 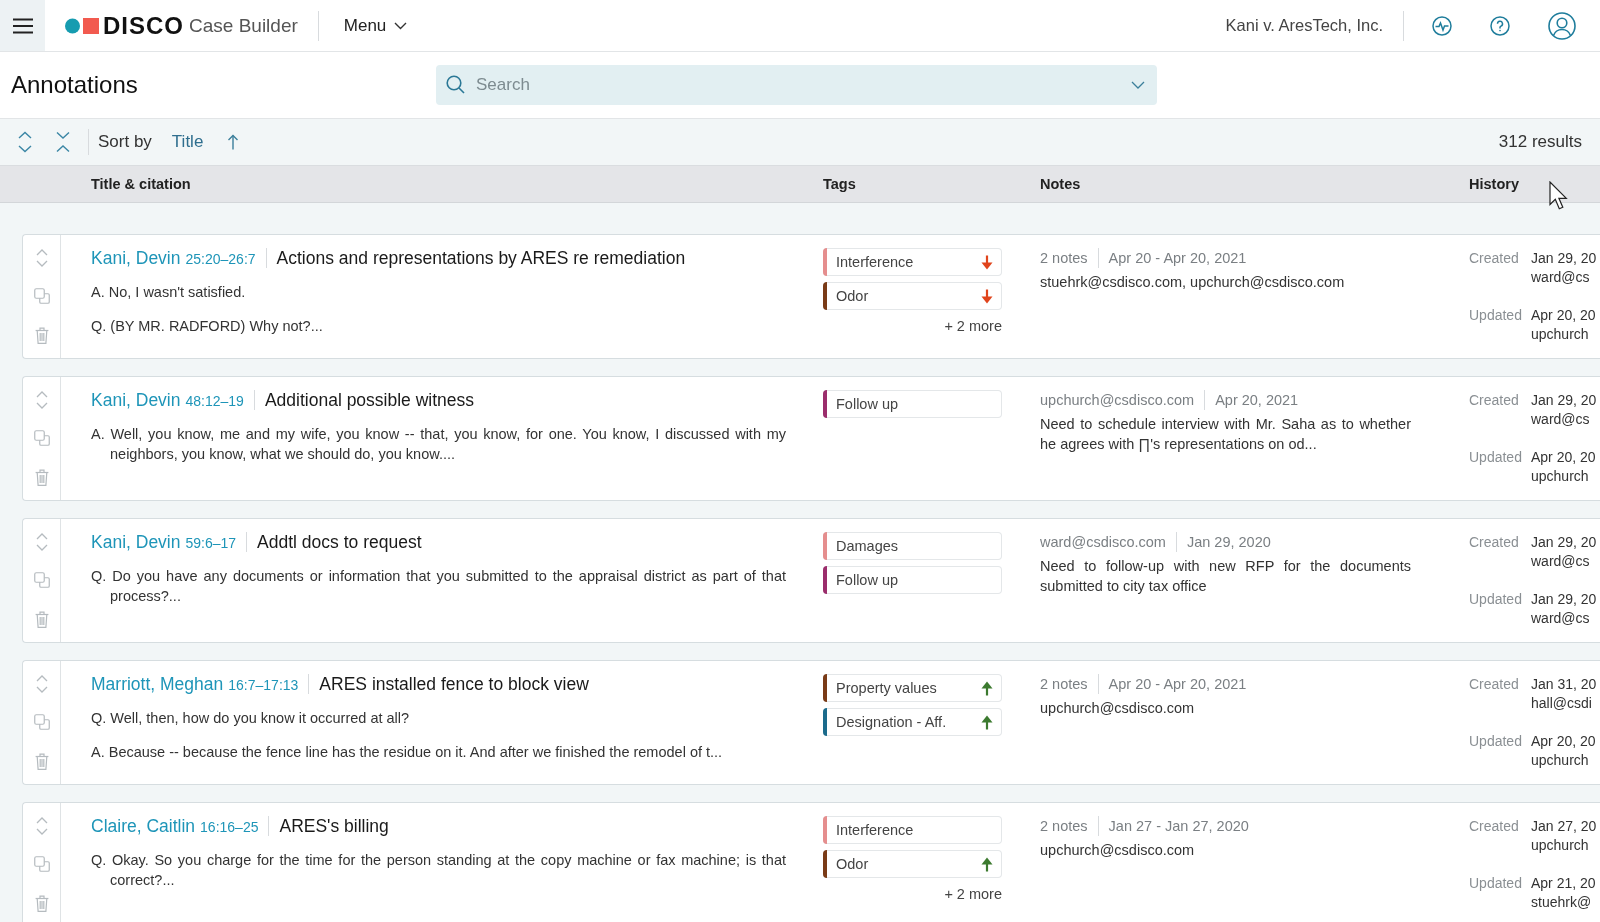 What do you see at coordinates (454, 684) in the screenshot?
I see `annotation-title: ARES installed fence to block view` at bounding box center [454, 684].